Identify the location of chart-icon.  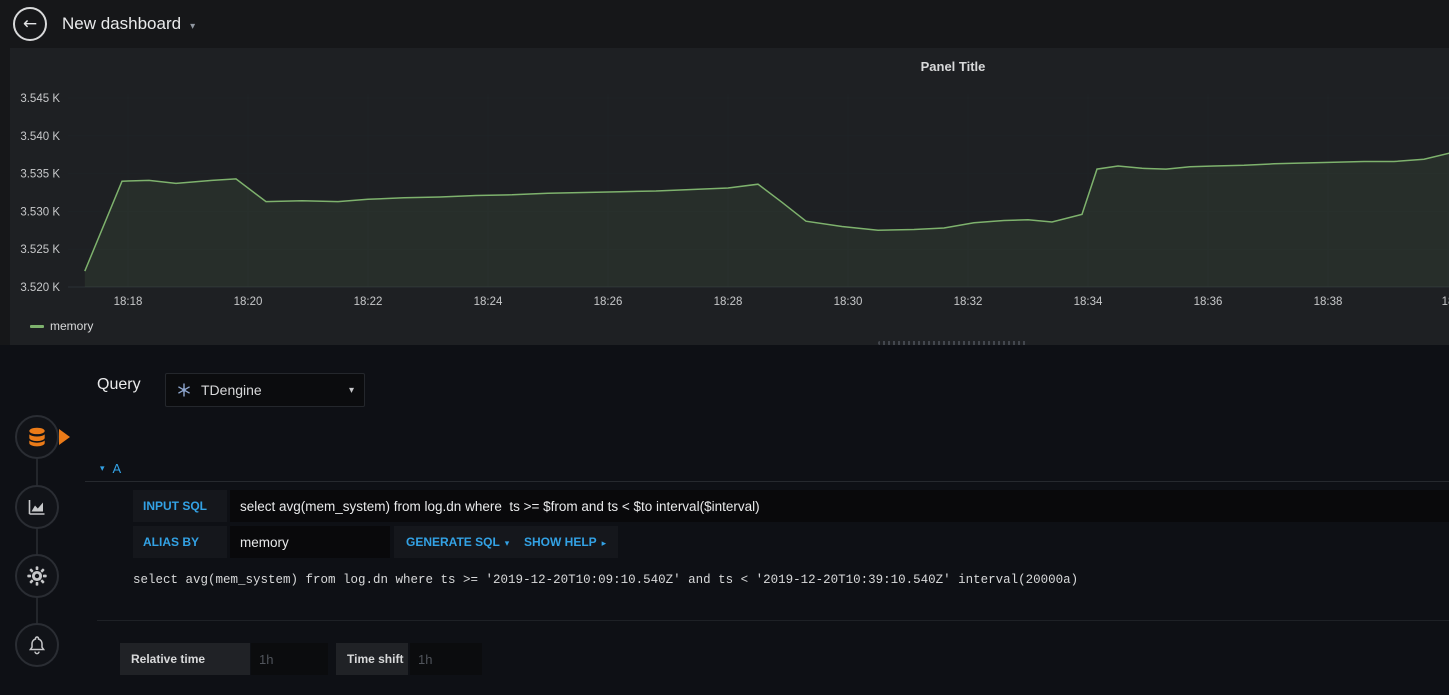
(36, 507).